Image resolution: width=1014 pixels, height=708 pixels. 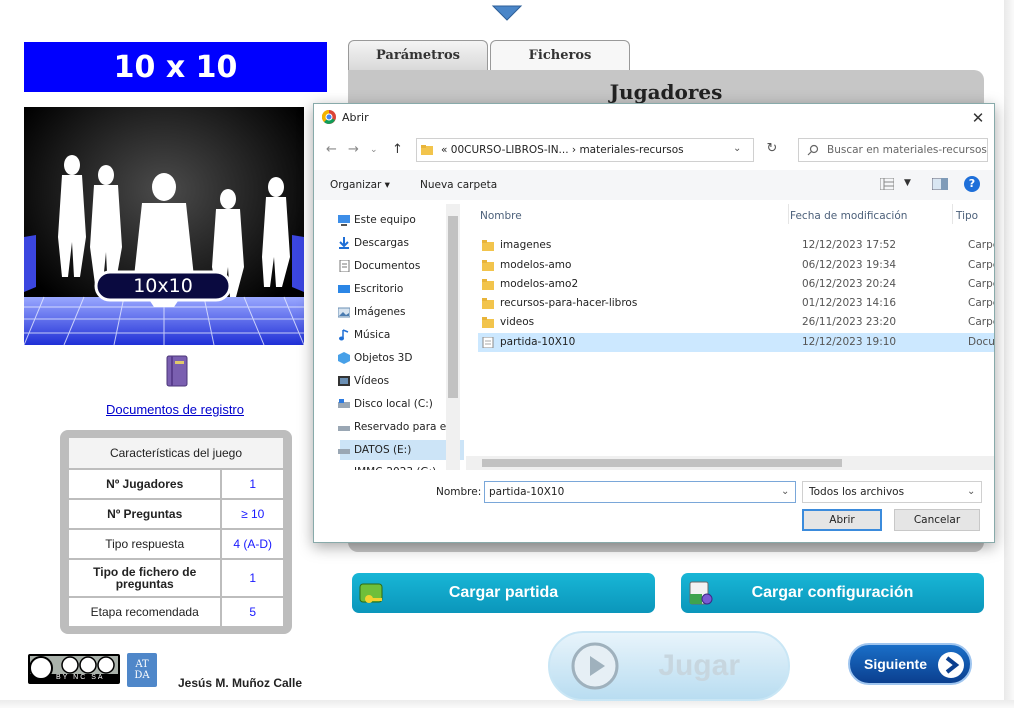 I want to click on play-icon, so click(x=595, y=666).